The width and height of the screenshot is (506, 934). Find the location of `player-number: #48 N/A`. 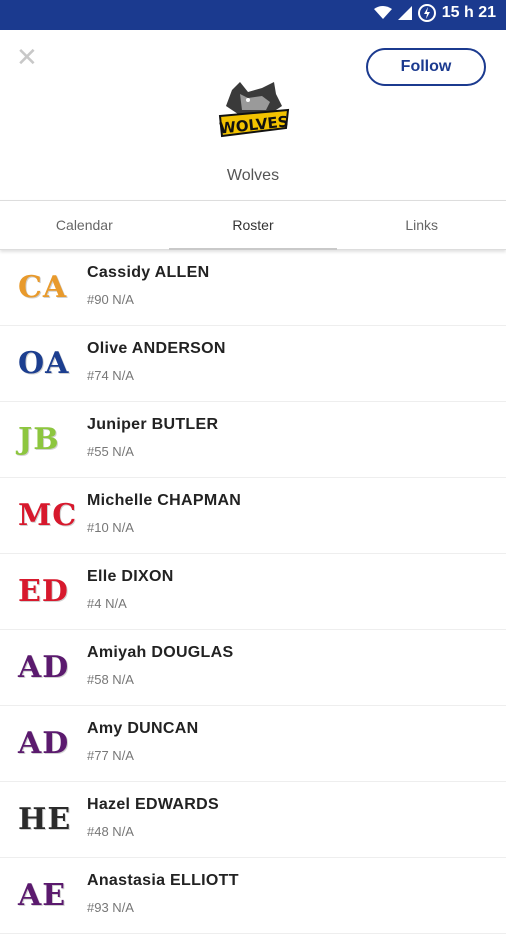

player-number: #48 N/A is located at coordinates (110, 831).